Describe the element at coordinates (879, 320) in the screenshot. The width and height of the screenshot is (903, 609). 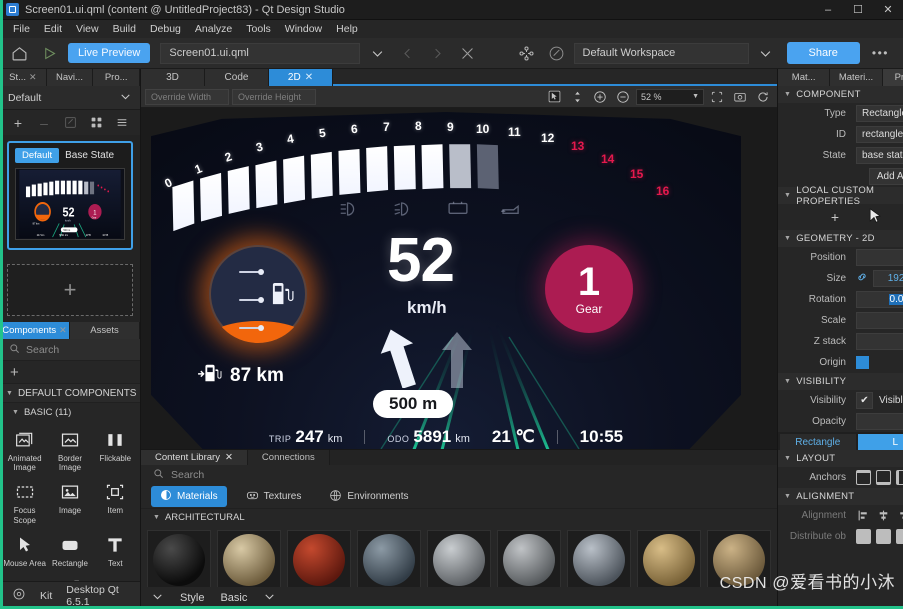
I see `scale-input` at that location.